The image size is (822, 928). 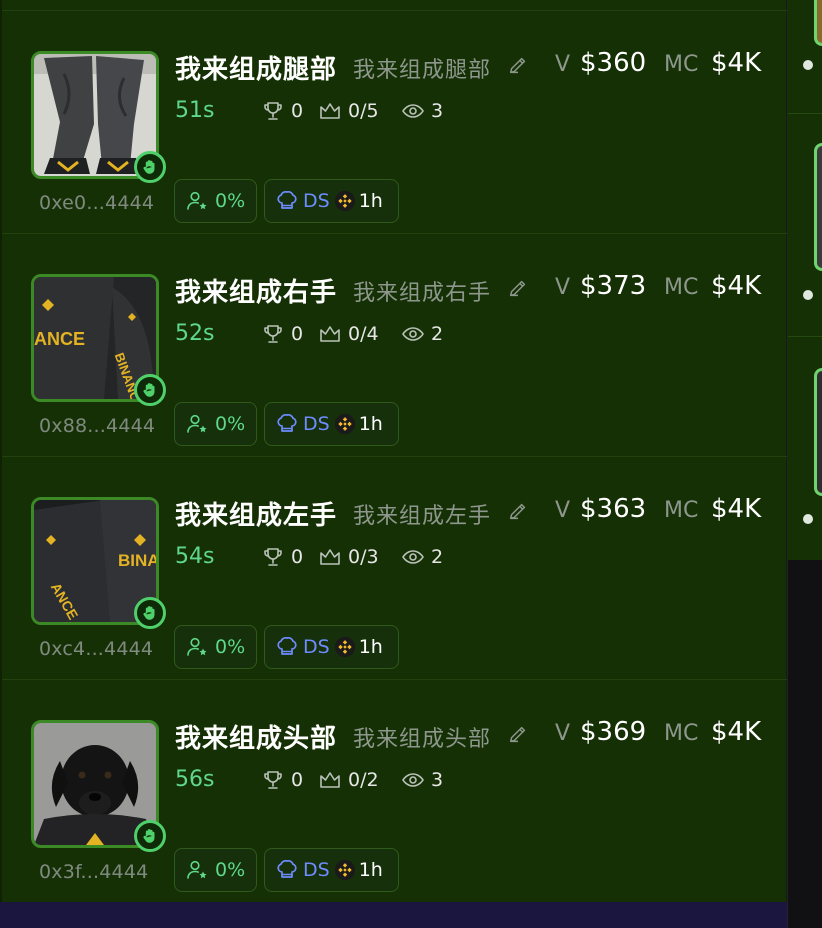 What do you see at coordinates (99, 649) in the screenshot?
I see `contract-address: 0xc4...4444` at bounding box center [99, 649].